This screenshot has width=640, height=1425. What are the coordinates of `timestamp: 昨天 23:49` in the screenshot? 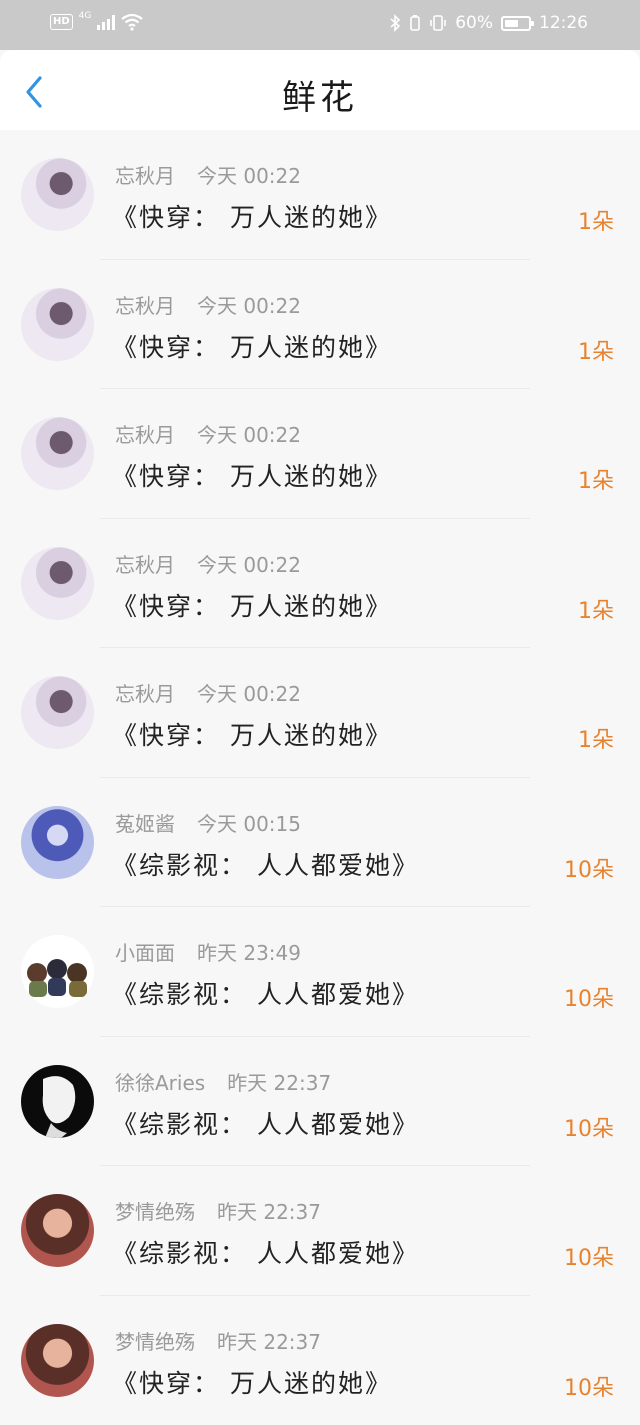 It's located at (249, 953).